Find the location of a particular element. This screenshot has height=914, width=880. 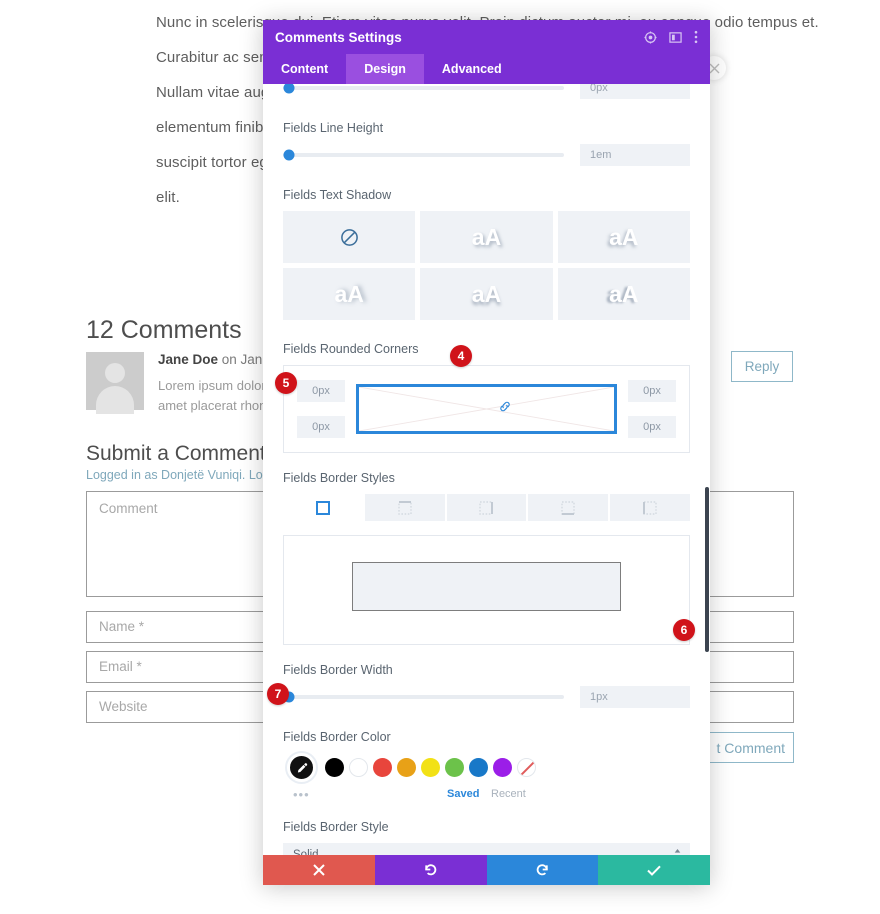

text-shadow-option-3: aA is located at coordinates (349, 294).